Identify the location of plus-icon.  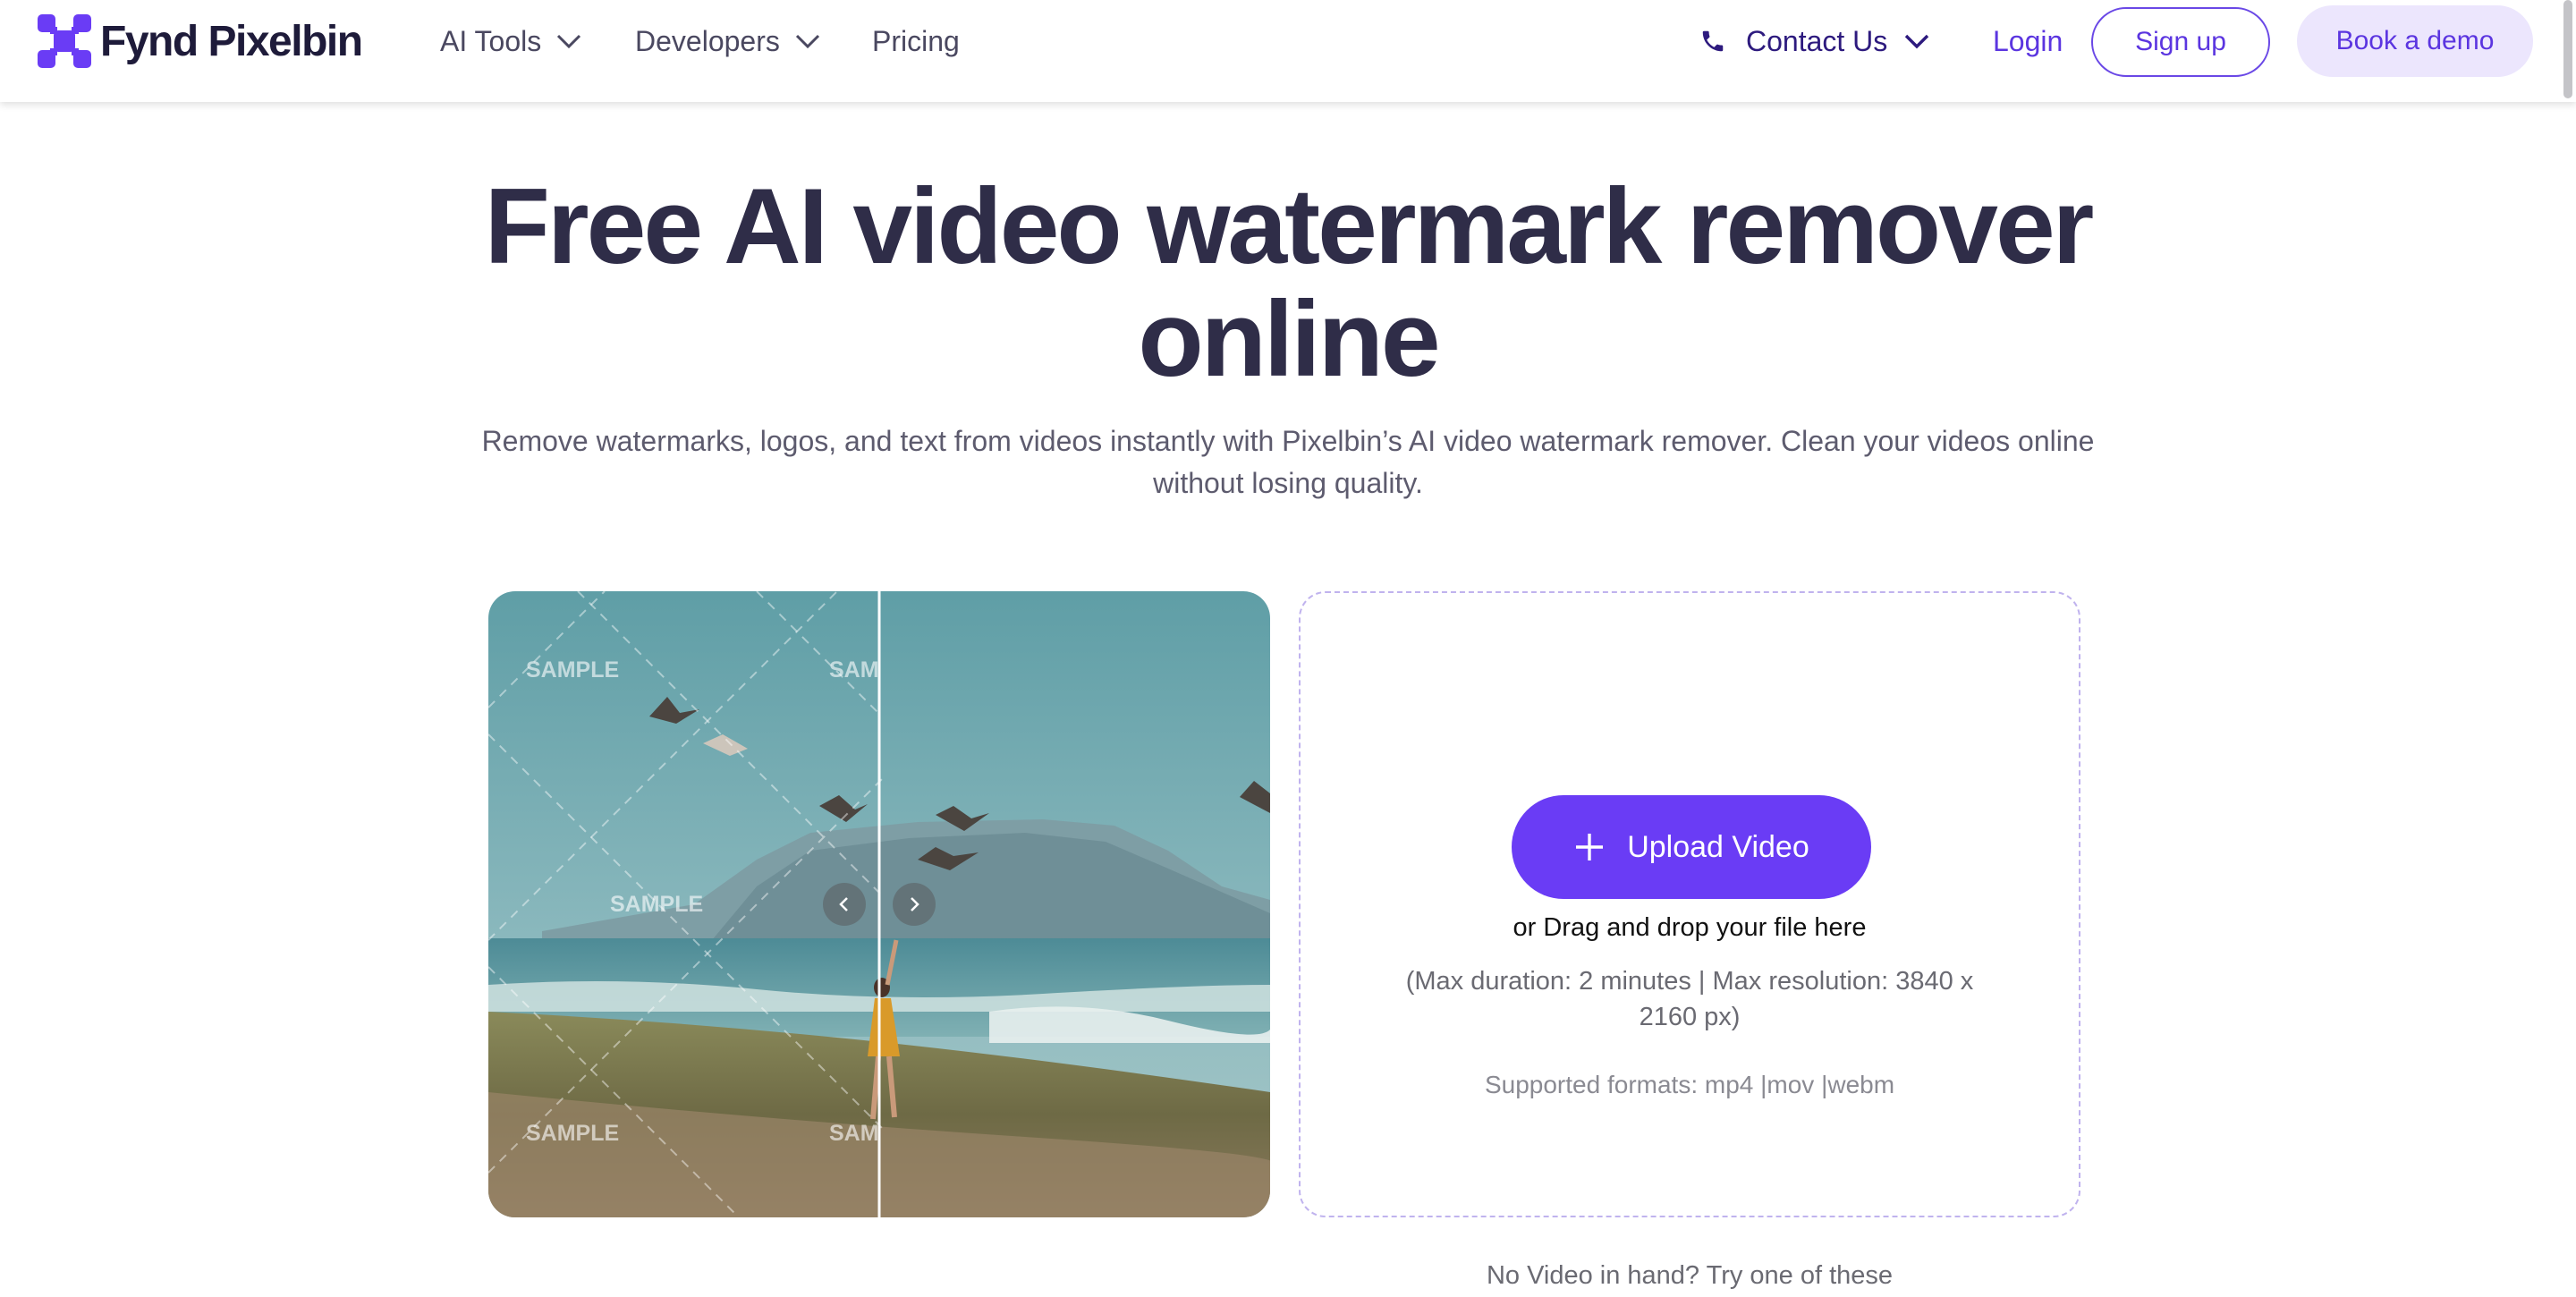
(1590, 847).